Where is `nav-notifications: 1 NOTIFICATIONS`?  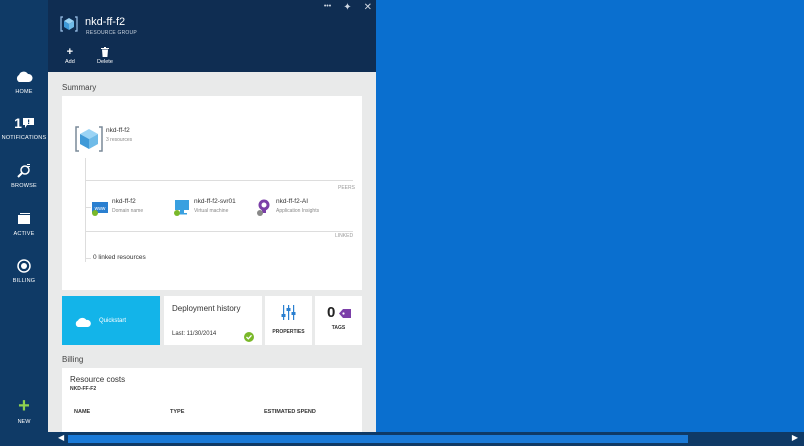 nav-notifications: 1 NOTIFICATIONS is located at coordinates (24, 134).